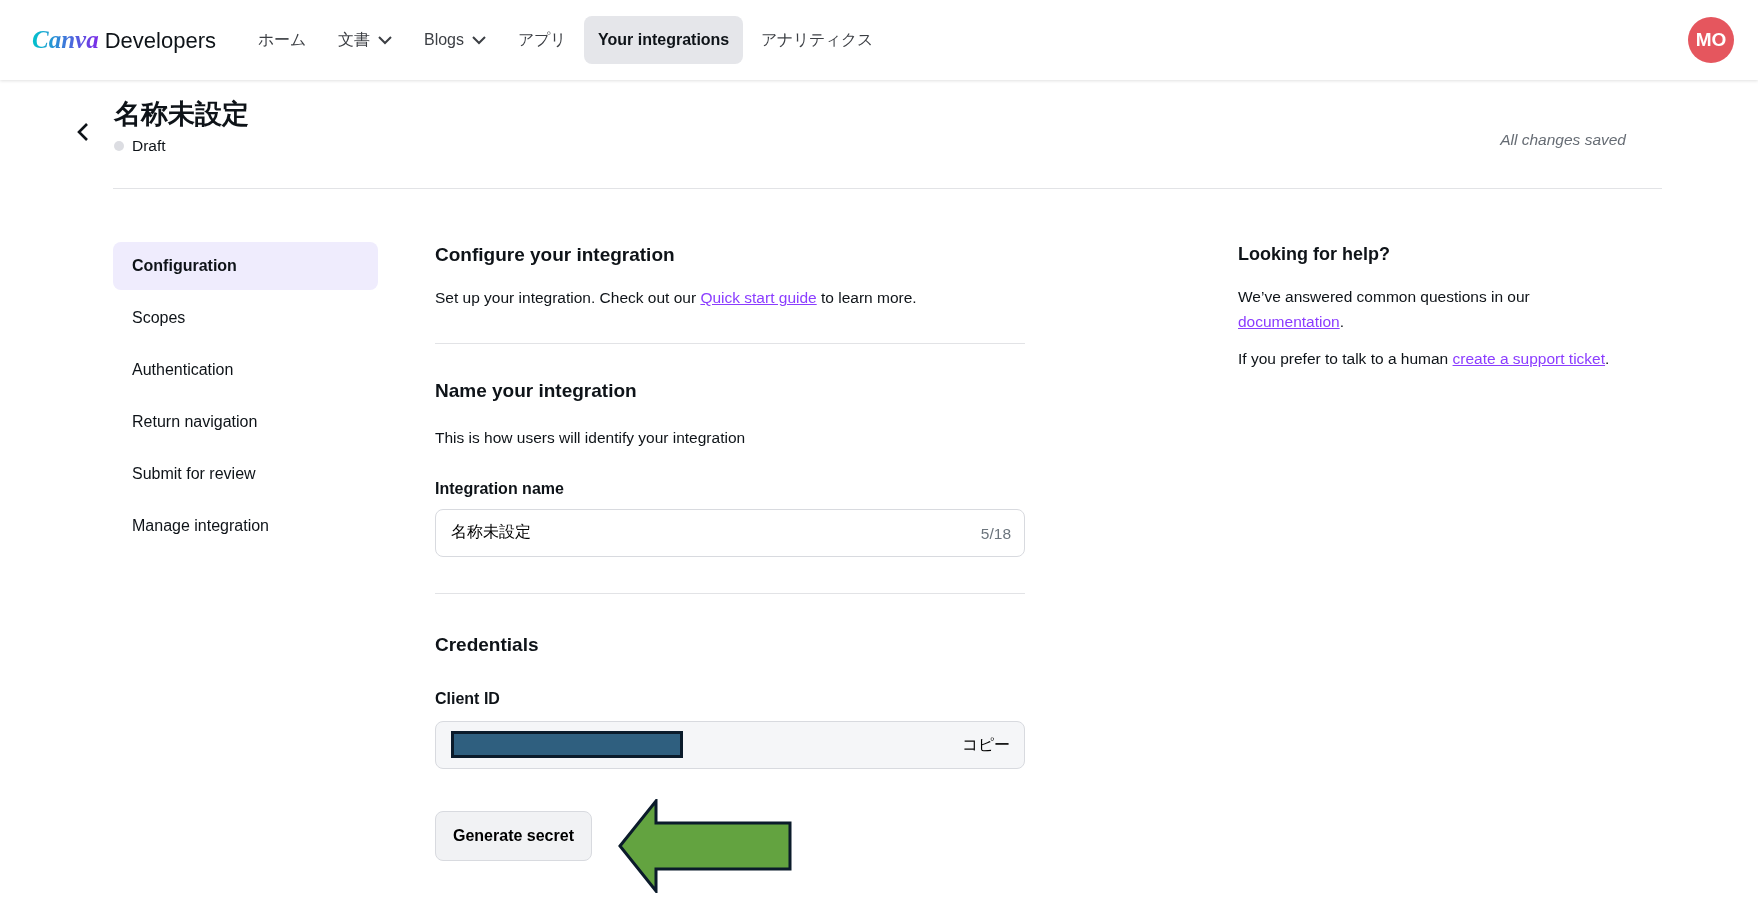 The image size is (1758, 904). Describe the element at coordinates (454, 40) in the screenshot. I see `nav-tab: Blogs` at that location.